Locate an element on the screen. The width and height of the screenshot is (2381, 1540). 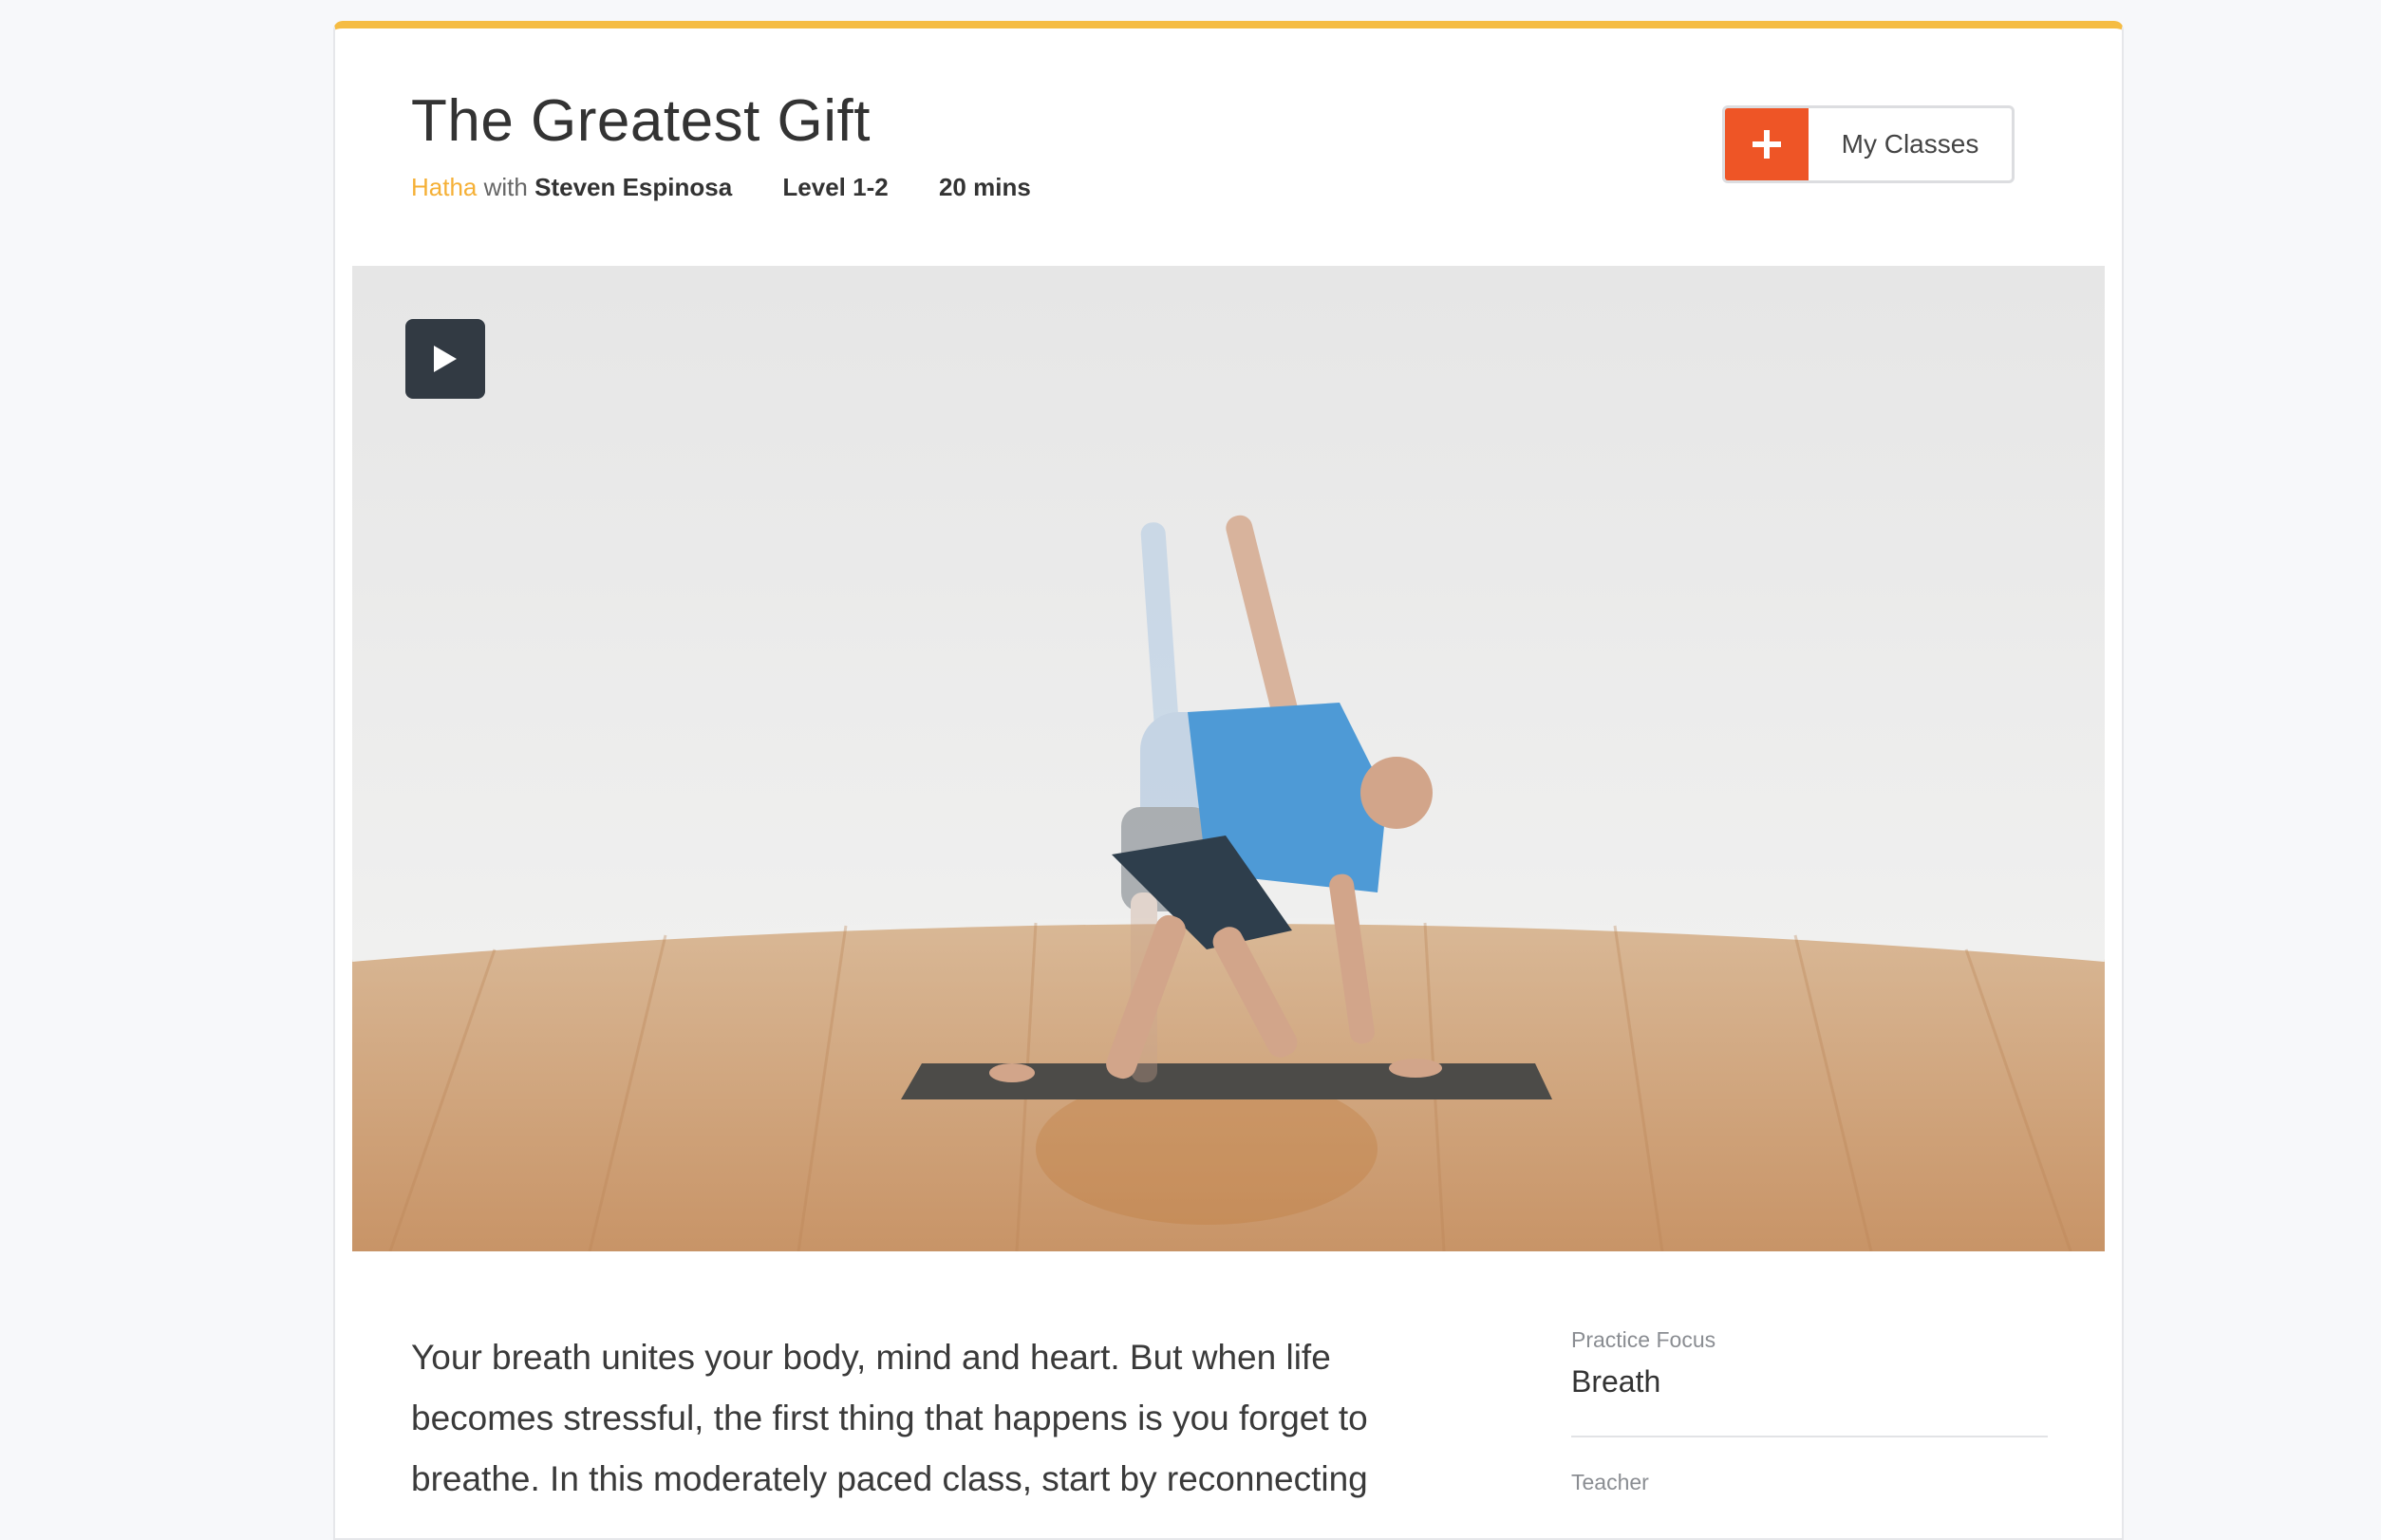
with-text: with is located at coordinates (506, 187).